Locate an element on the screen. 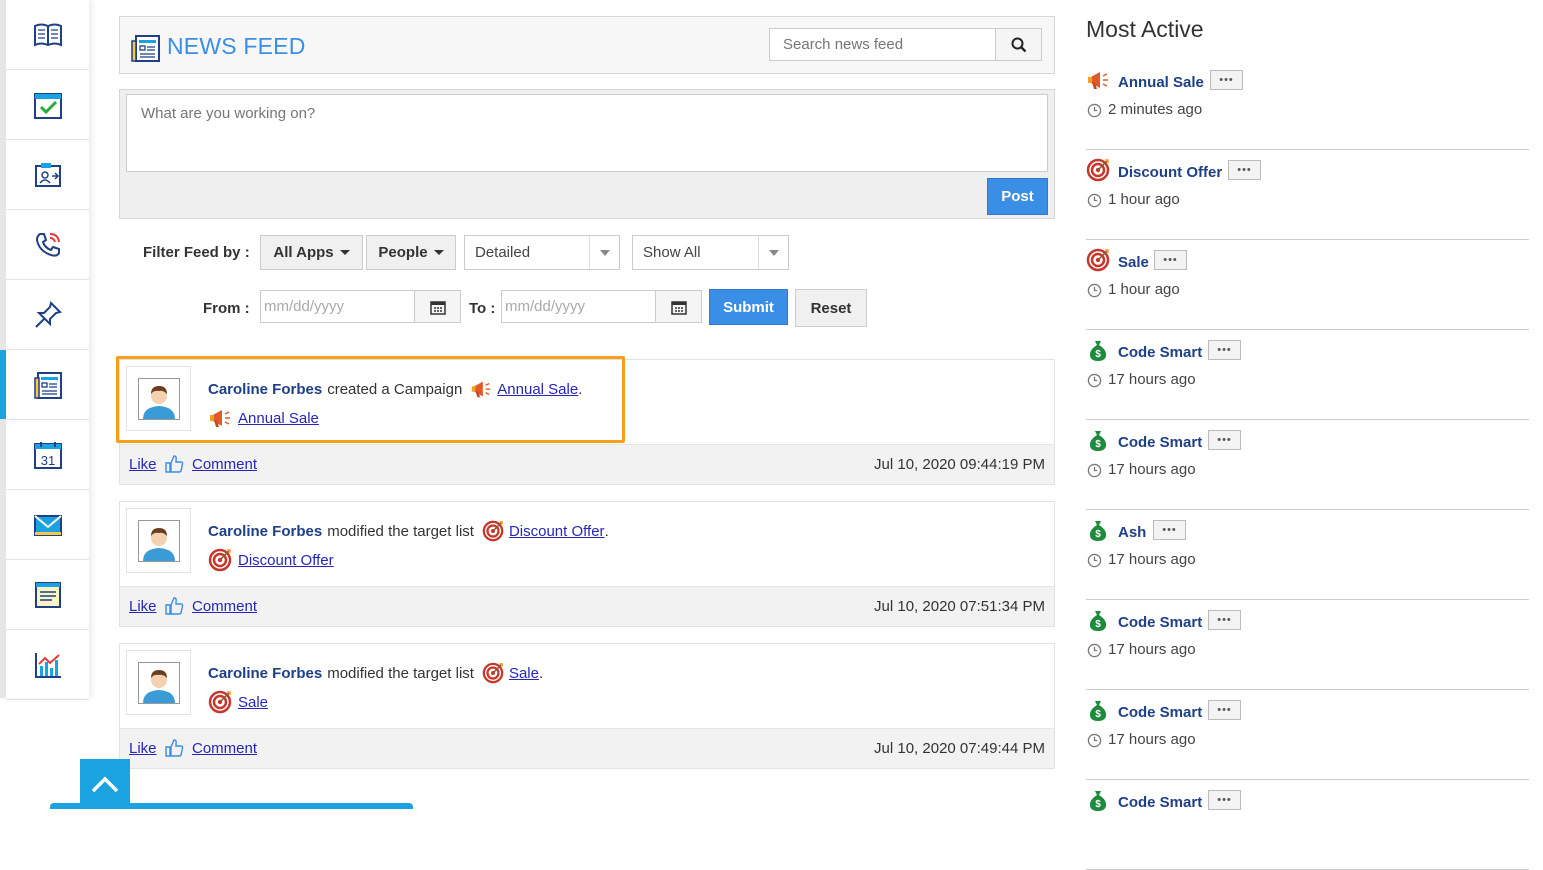  caret-down-icon is located at coordinates (344, 252).